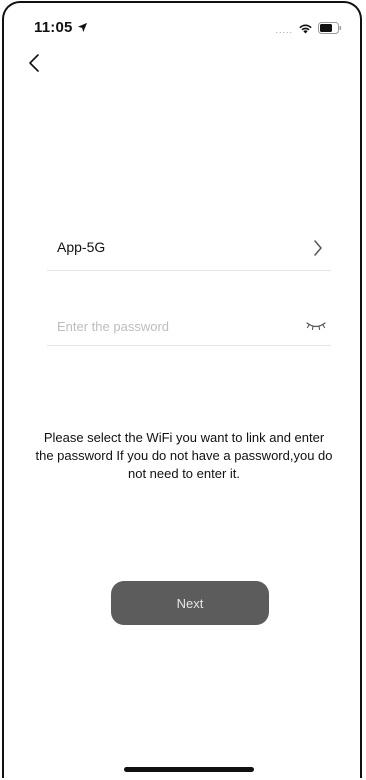 This screenshot has width=366, height=780. I want to click on eye-closed-icon, so click(316, 327).